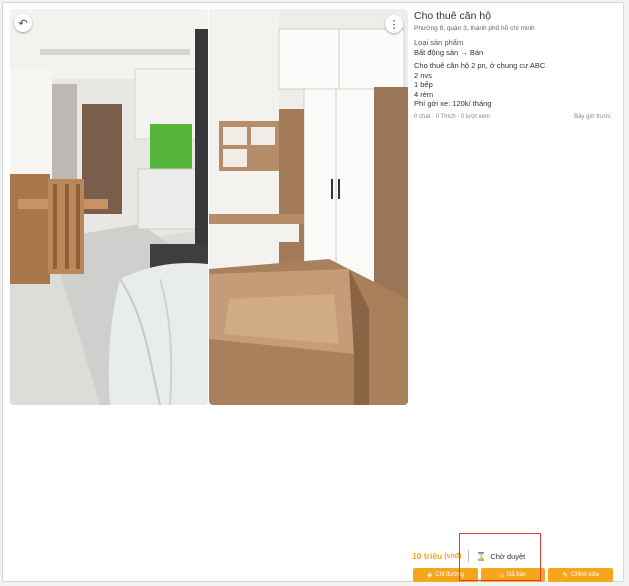  Describe the element at coordinates (450, 575) in the screenshot. I see `directions-label: Chỉ đường` at that location.